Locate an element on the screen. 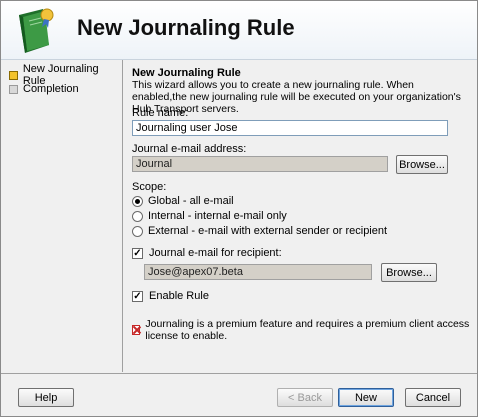  active-step-icon is located at coordinates (13, 75).